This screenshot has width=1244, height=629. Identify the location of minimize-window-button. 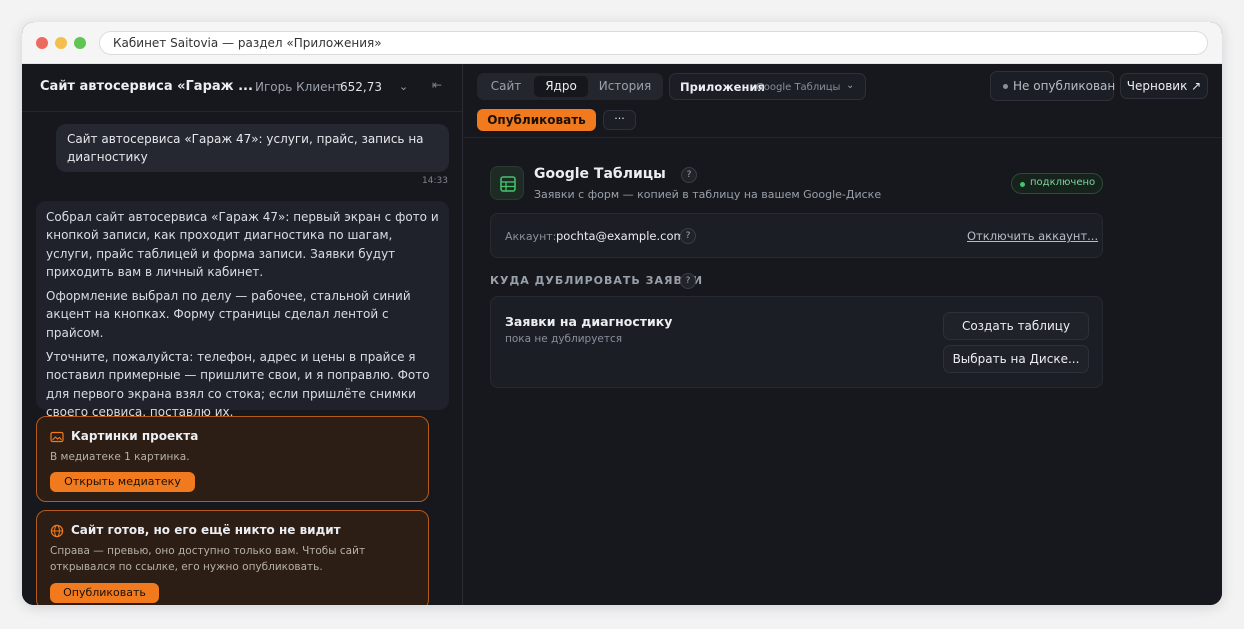
(61, 43).